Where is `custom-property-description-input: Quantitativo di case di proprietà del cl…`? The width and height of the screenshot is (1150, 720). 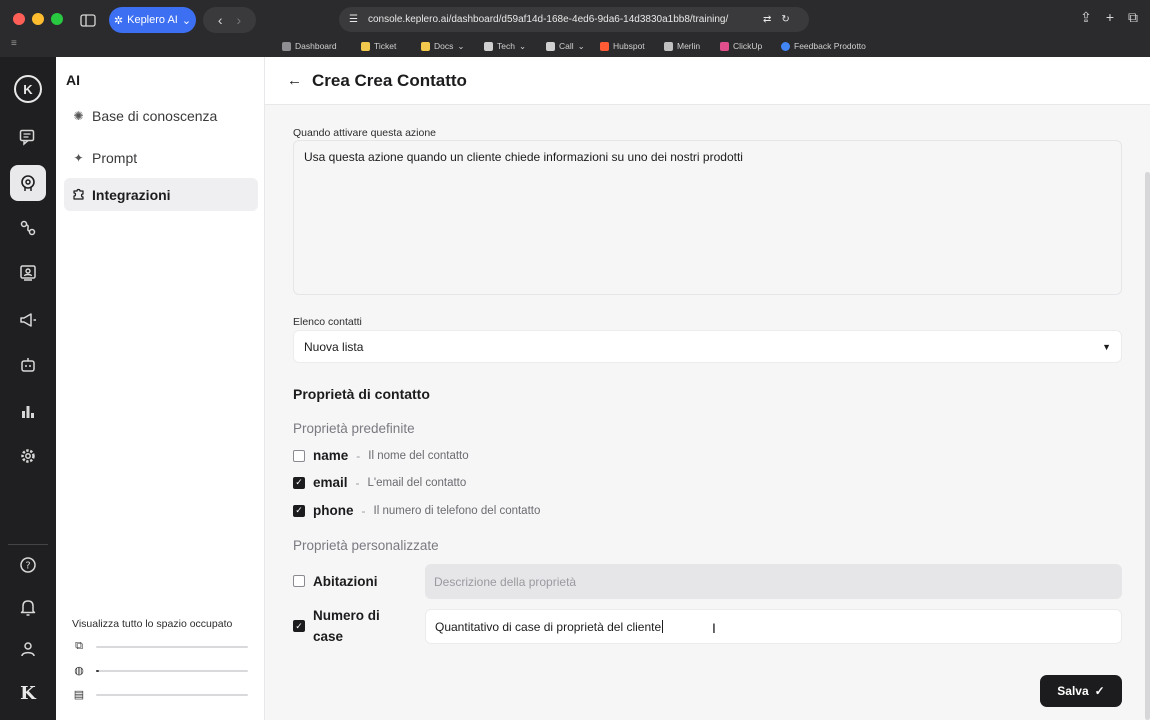
custom-property-description-input: Quantitativo di case di proprietà del cl… is located at coordinates (773, 626).